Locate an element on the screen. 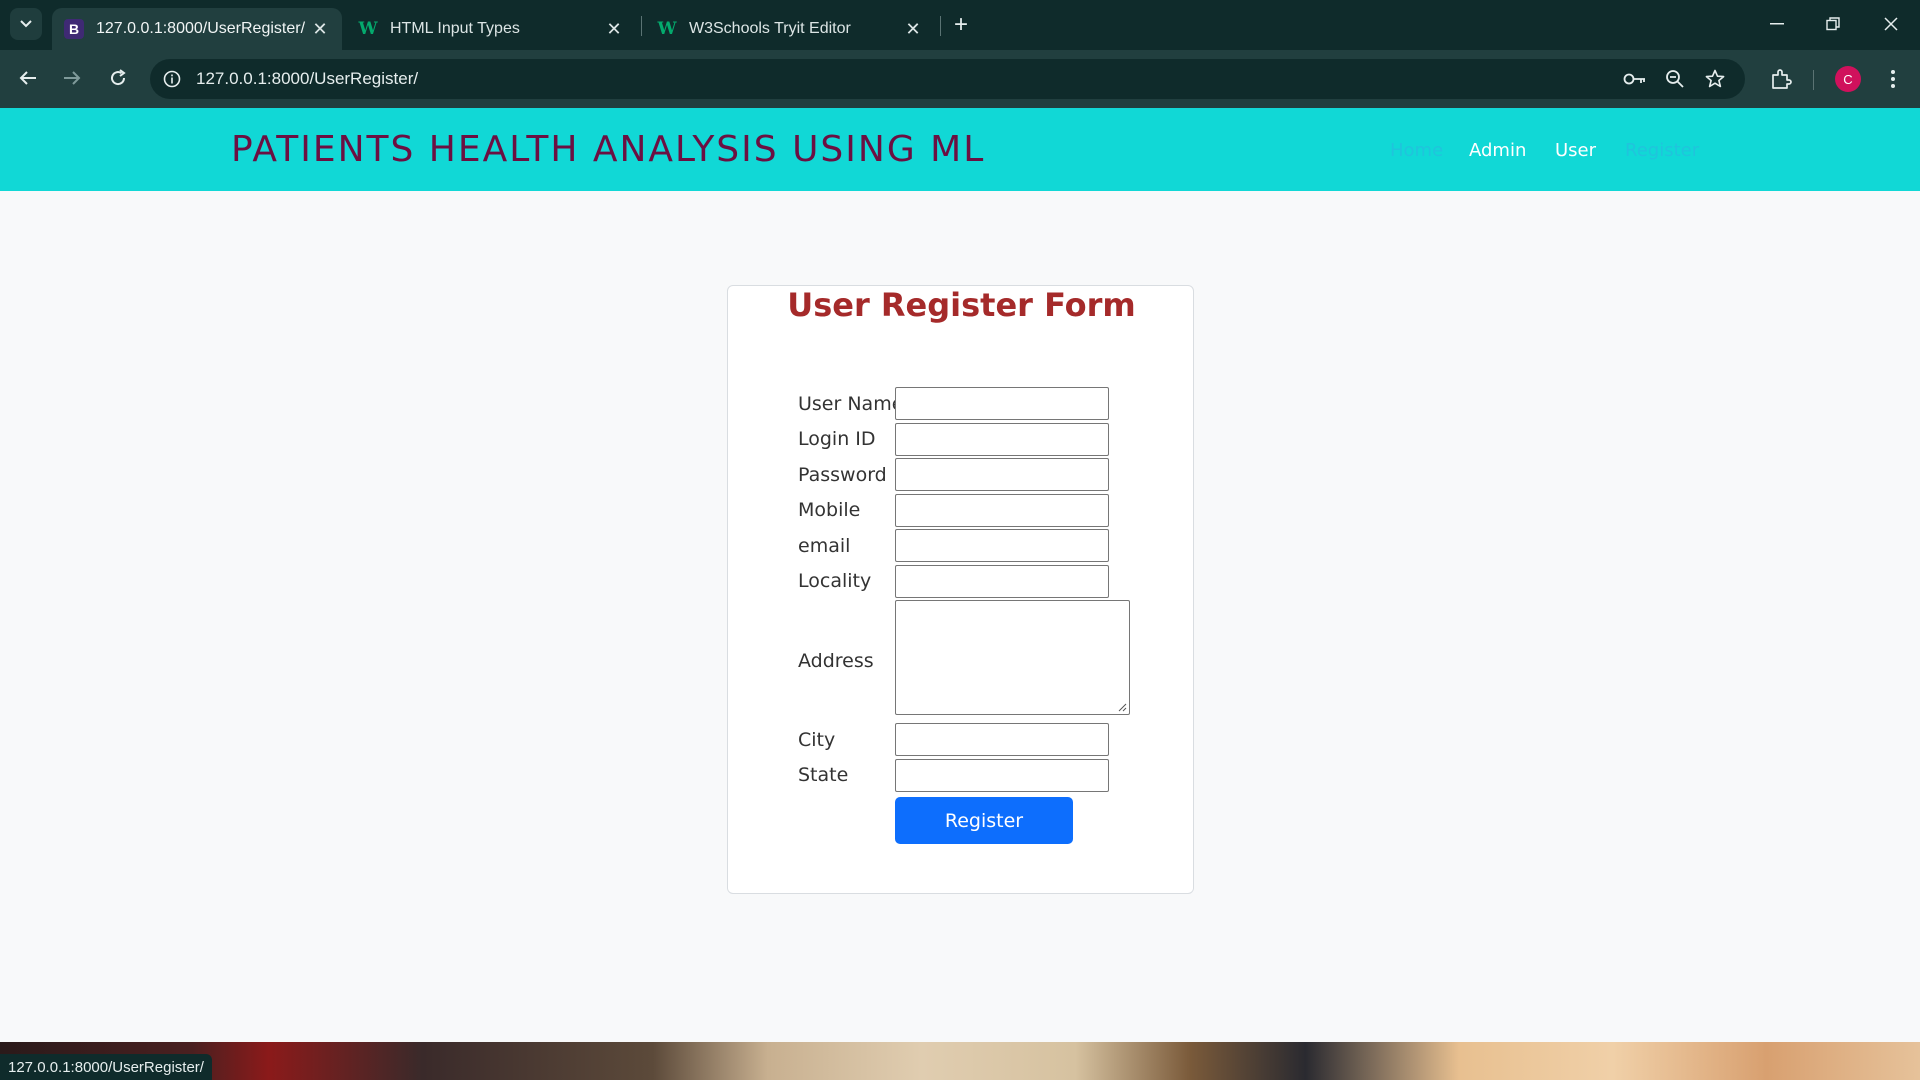 The image size is (1920, 1080). back-button is located at coordinates (28, 78).